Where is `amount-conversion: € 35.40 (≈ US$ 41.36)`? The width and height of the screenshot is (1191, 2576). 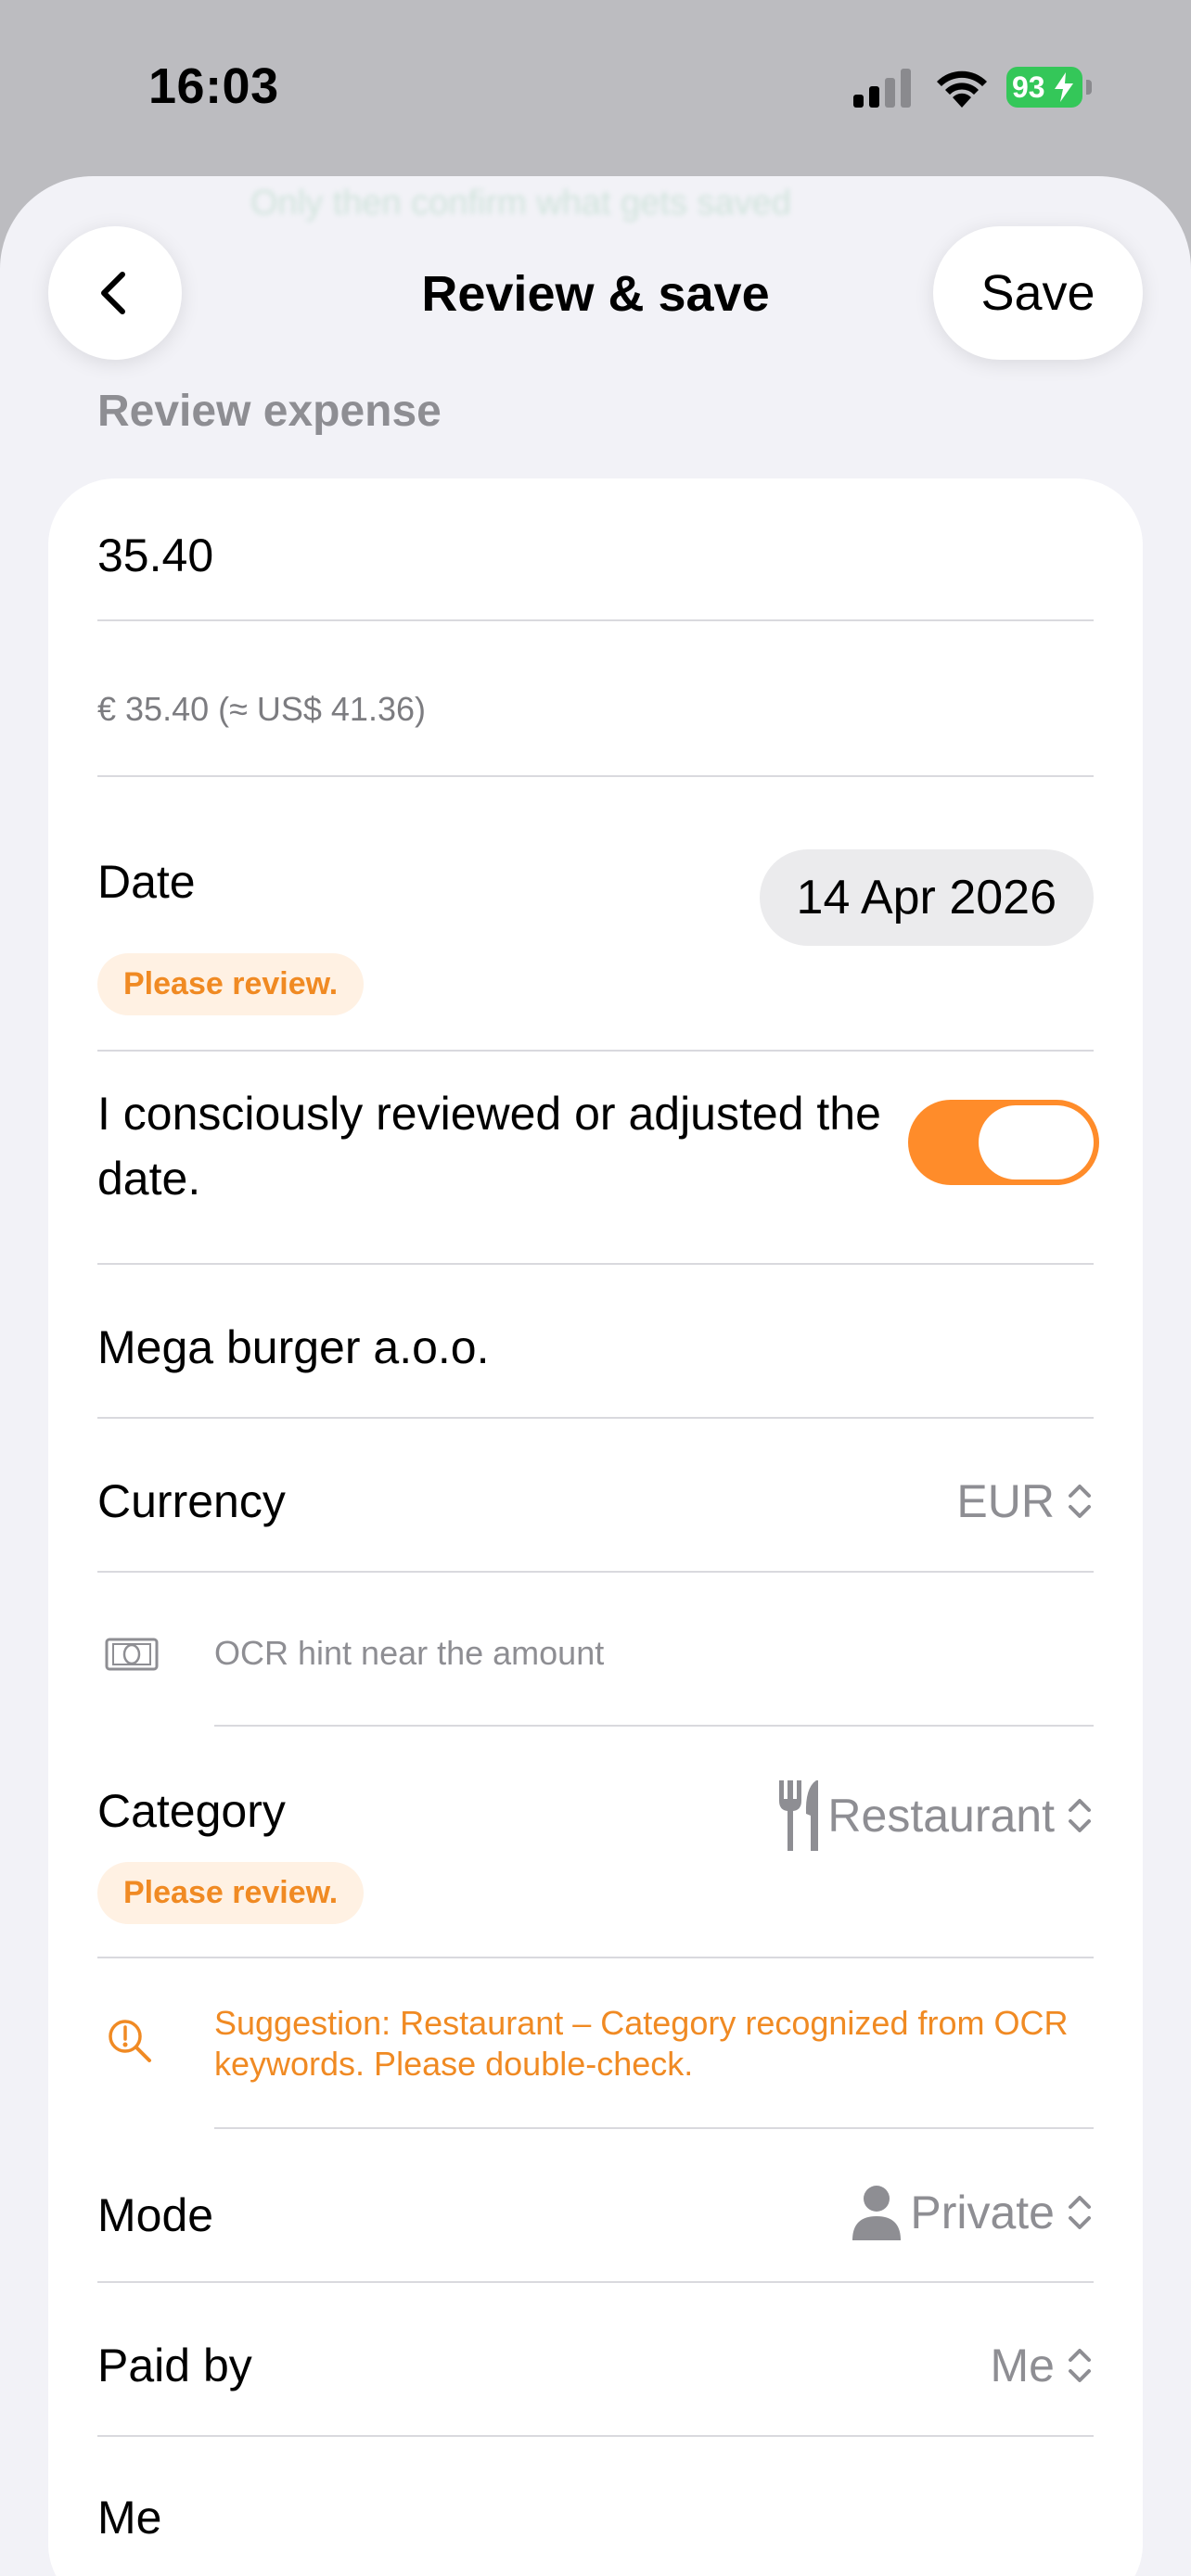
amount-conversion: € 35.40 (≈ US$ 41.36) is located at coordinates (595, 709).